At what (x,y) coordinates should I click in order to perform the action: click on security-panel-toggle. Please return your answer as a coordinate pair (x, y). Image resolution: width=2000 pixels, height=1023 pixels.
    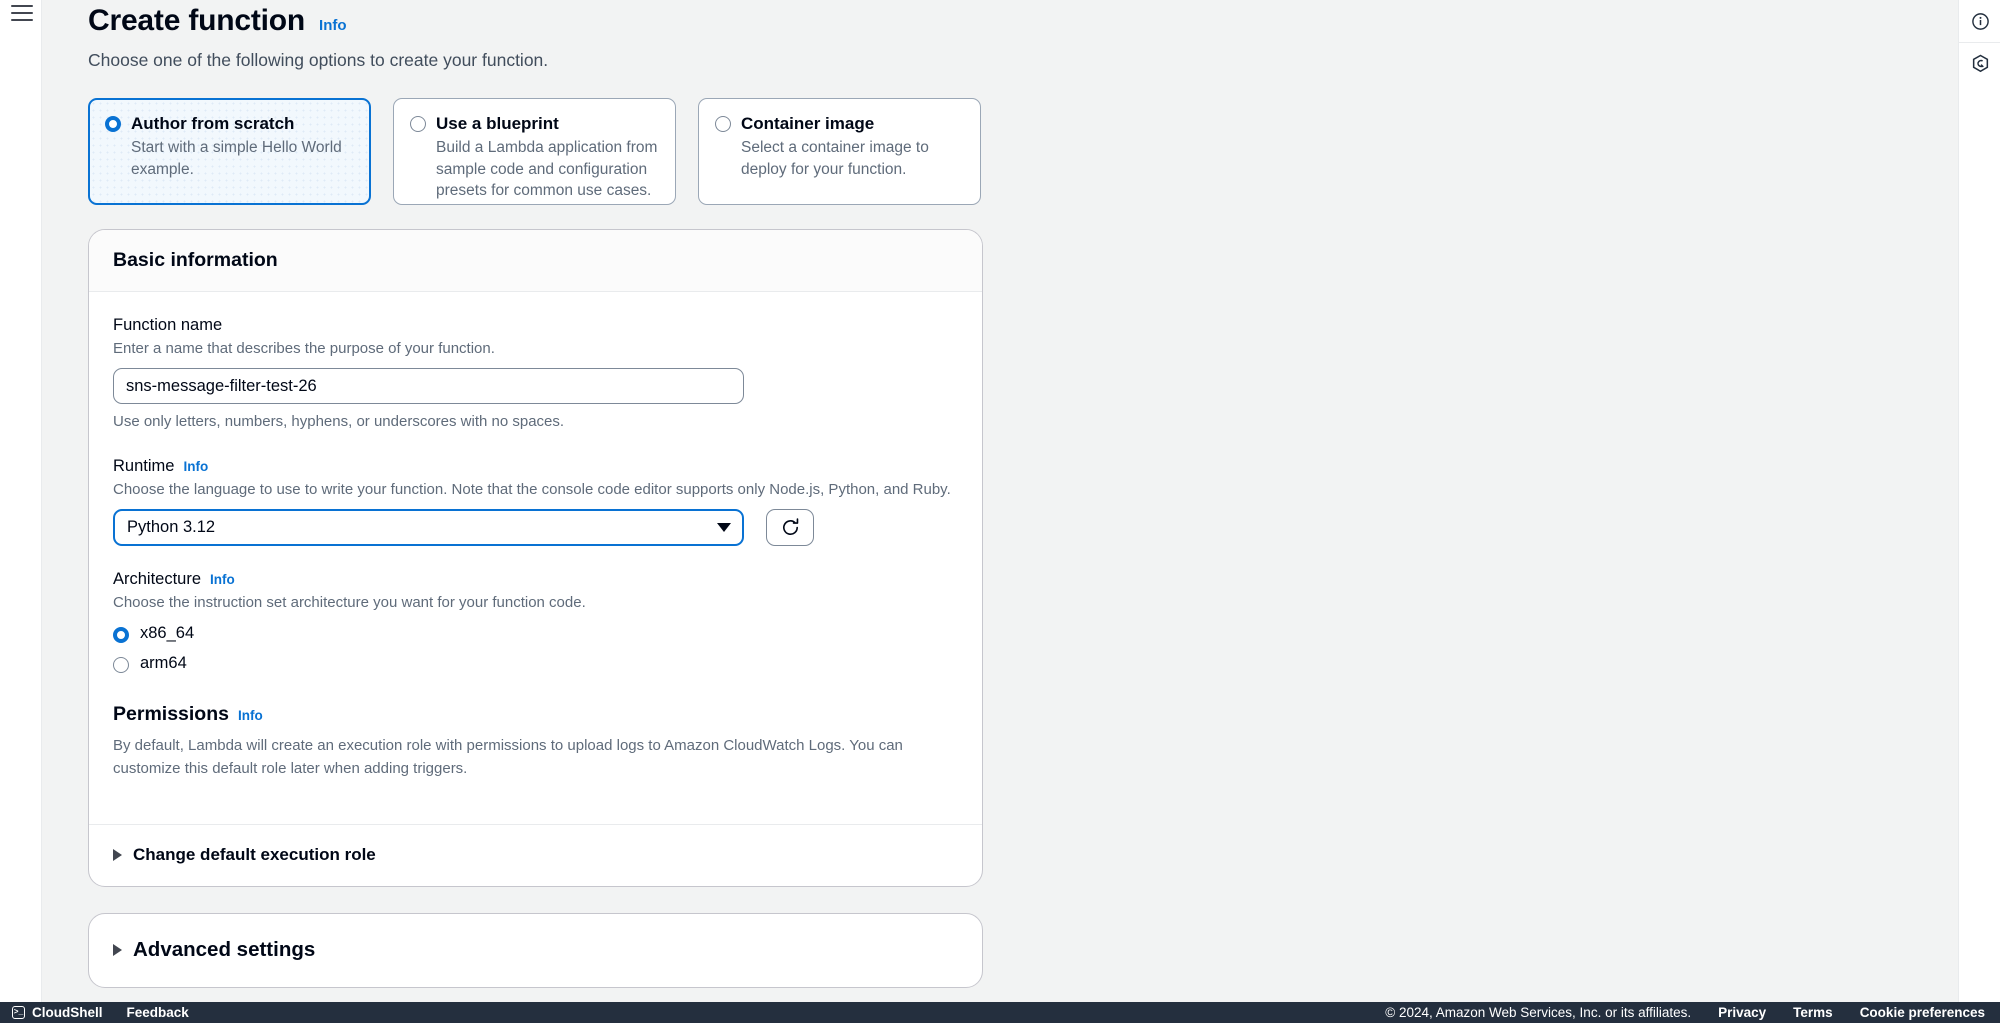
    Looking at the image, I should click on (1979, 63).